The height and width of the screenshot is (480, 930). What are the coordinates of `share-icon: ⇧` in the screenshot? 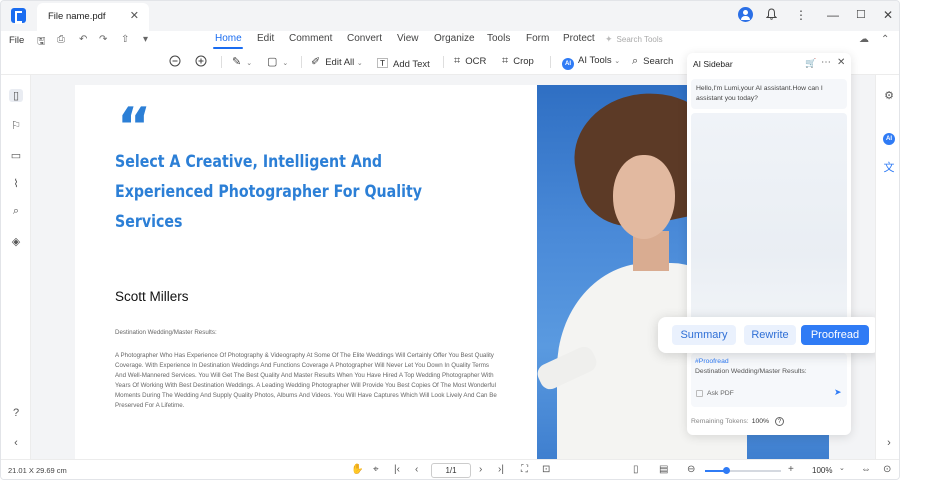 It's located at (125, 39).